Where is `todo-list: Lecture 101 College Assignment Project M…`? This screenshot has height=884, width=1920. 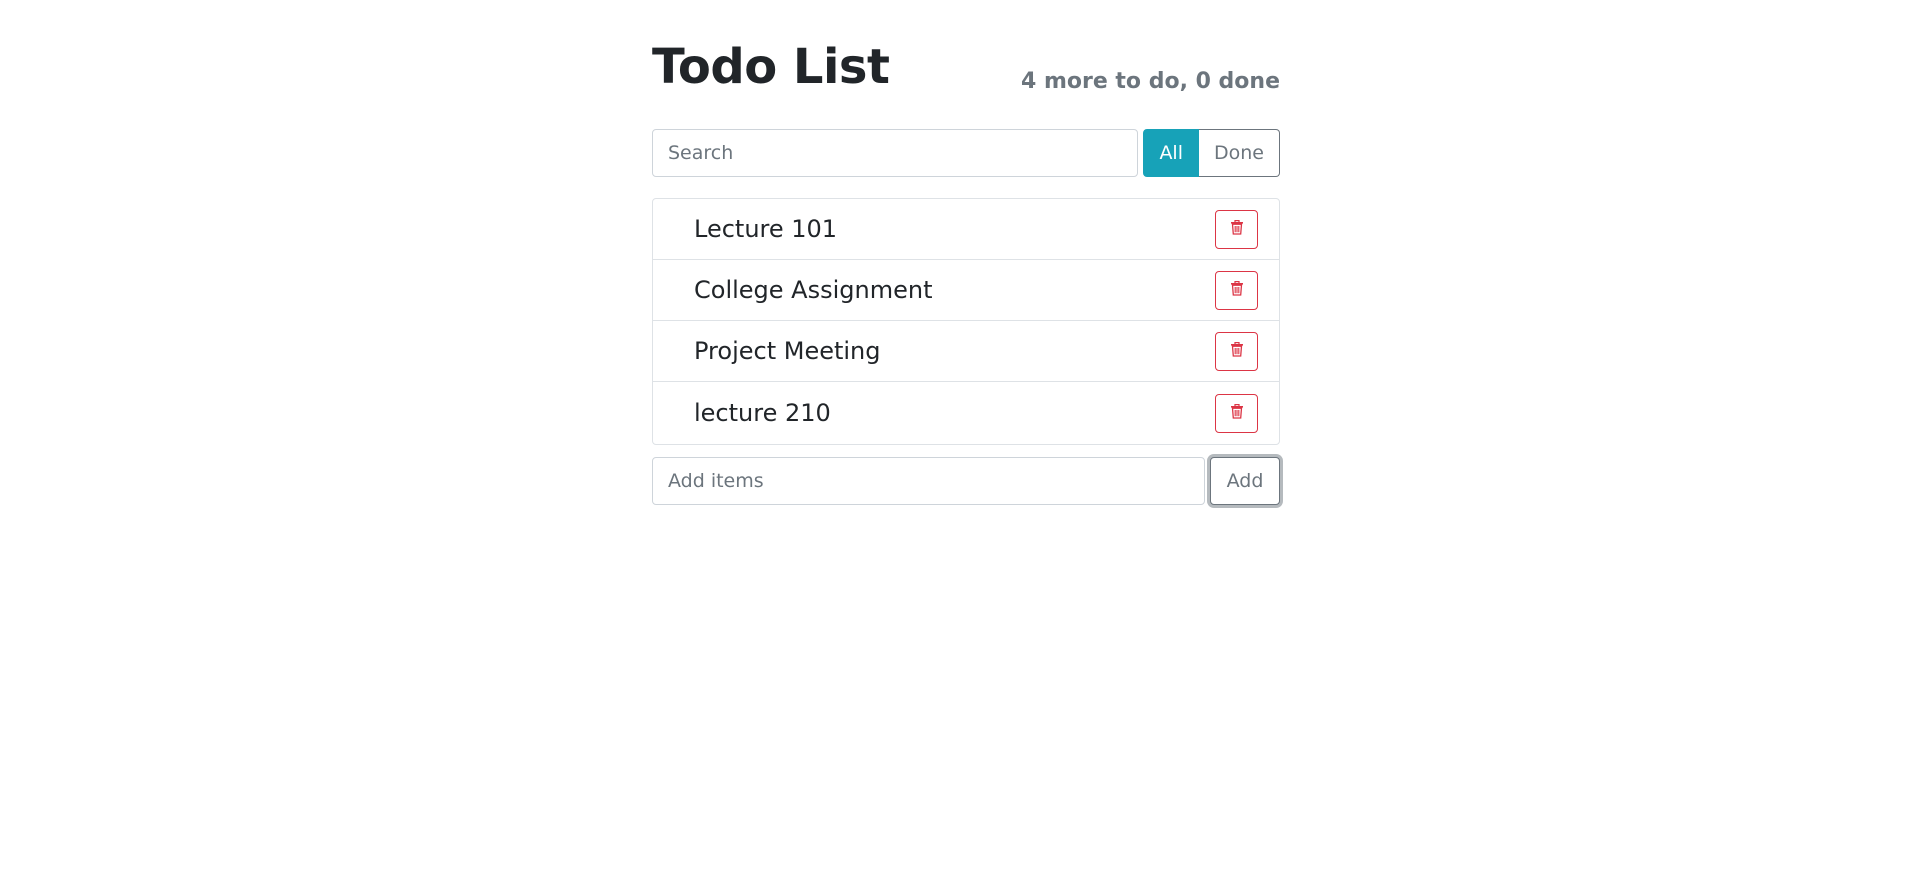 todo-list: Lecture 101 College Assignment Project M… is located at coordinates (966, 321).